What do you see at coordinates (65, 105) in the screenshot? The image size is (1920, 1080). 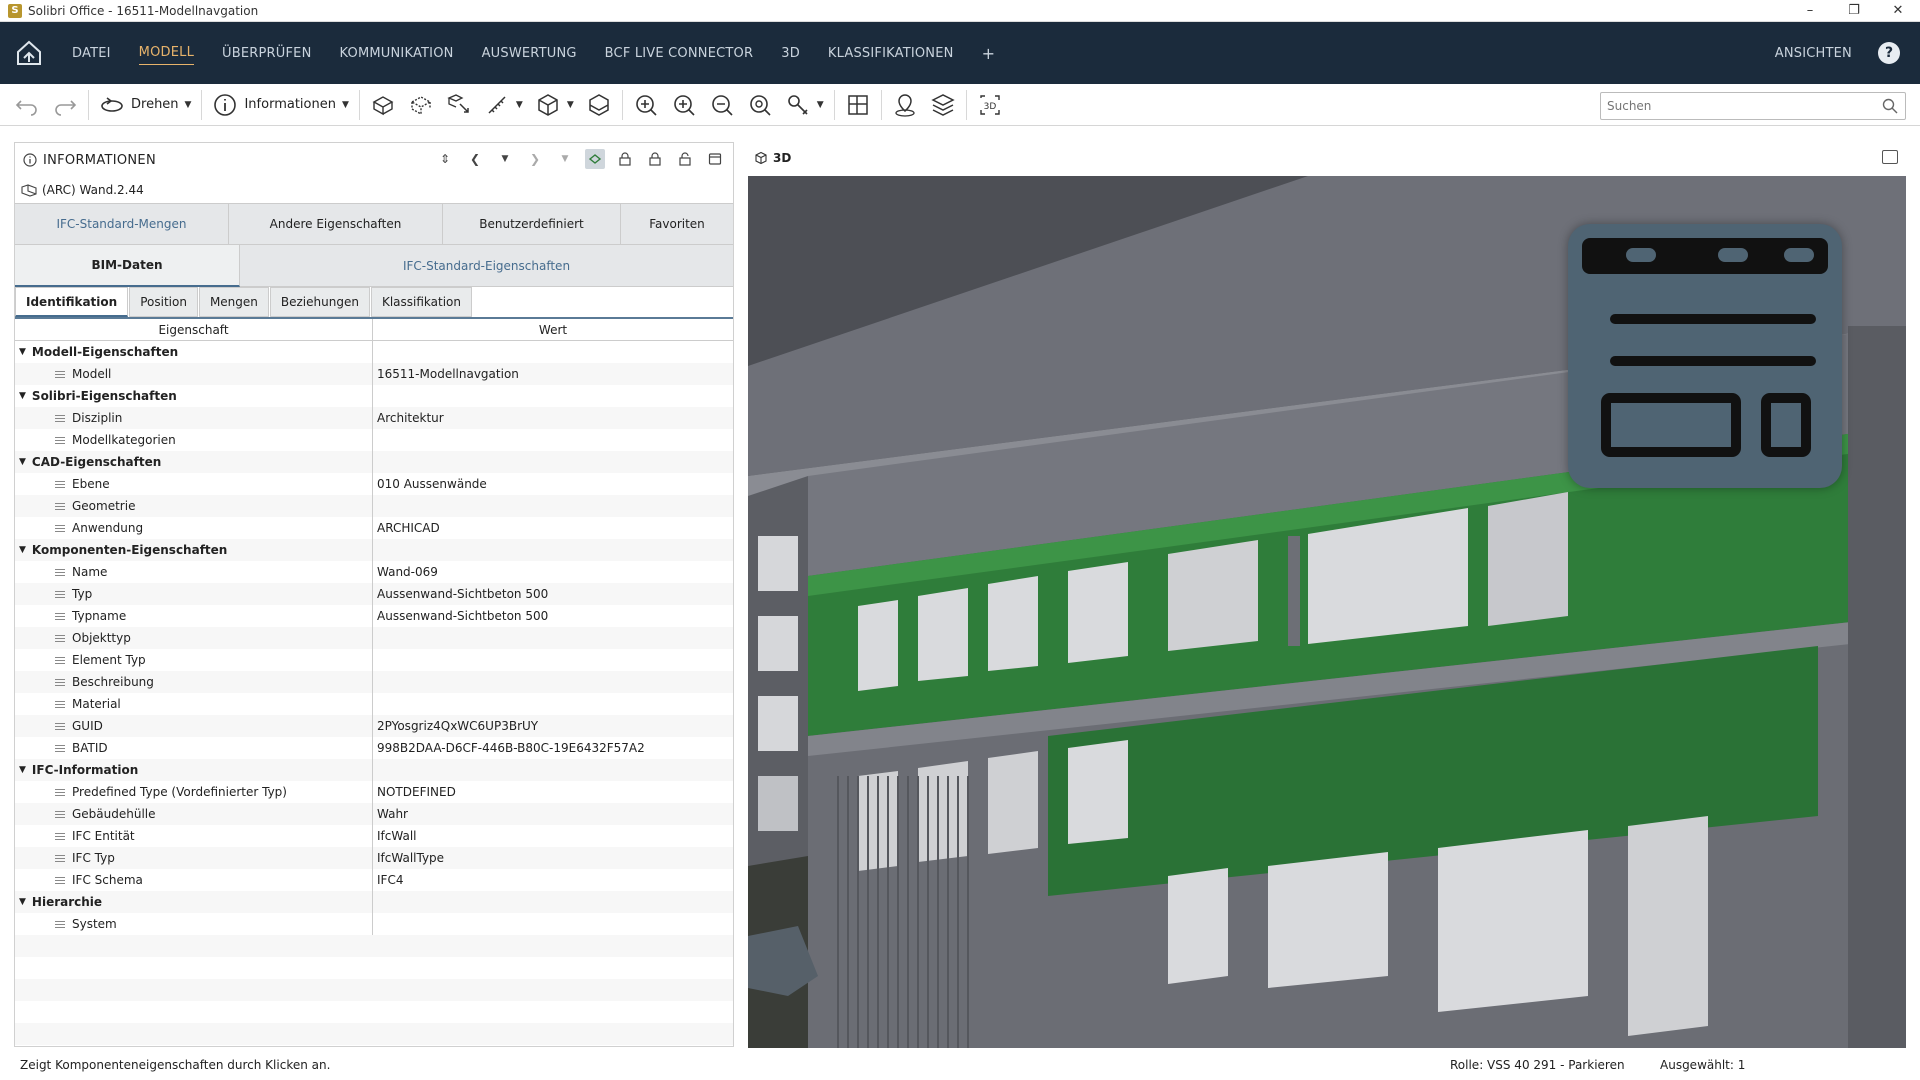 I see `redo-icon` at bounding box center [65, 105].